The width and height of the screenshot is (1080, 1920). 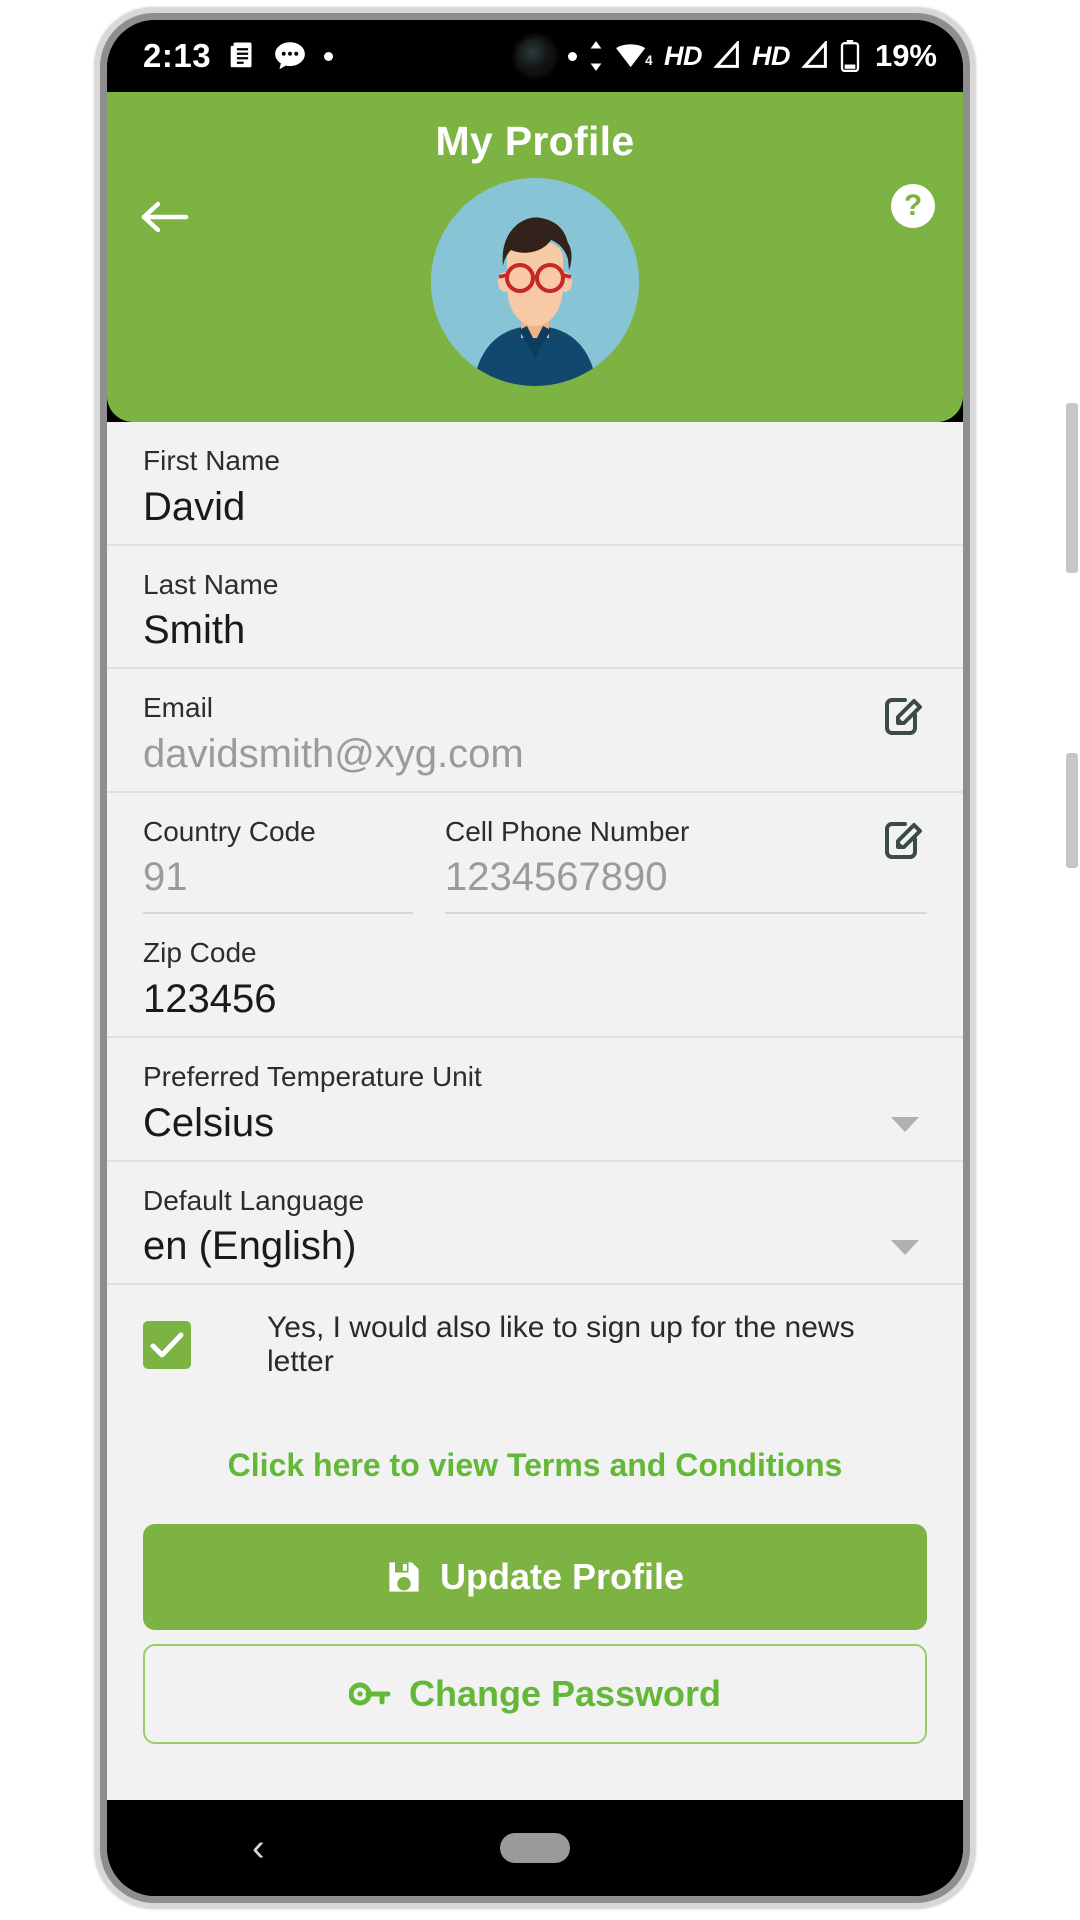 What do you see at coordinates (567, 831) in the screenshot?
I see `cell-phone-label: Cell Phone Number` at bounding box center [567, 831].